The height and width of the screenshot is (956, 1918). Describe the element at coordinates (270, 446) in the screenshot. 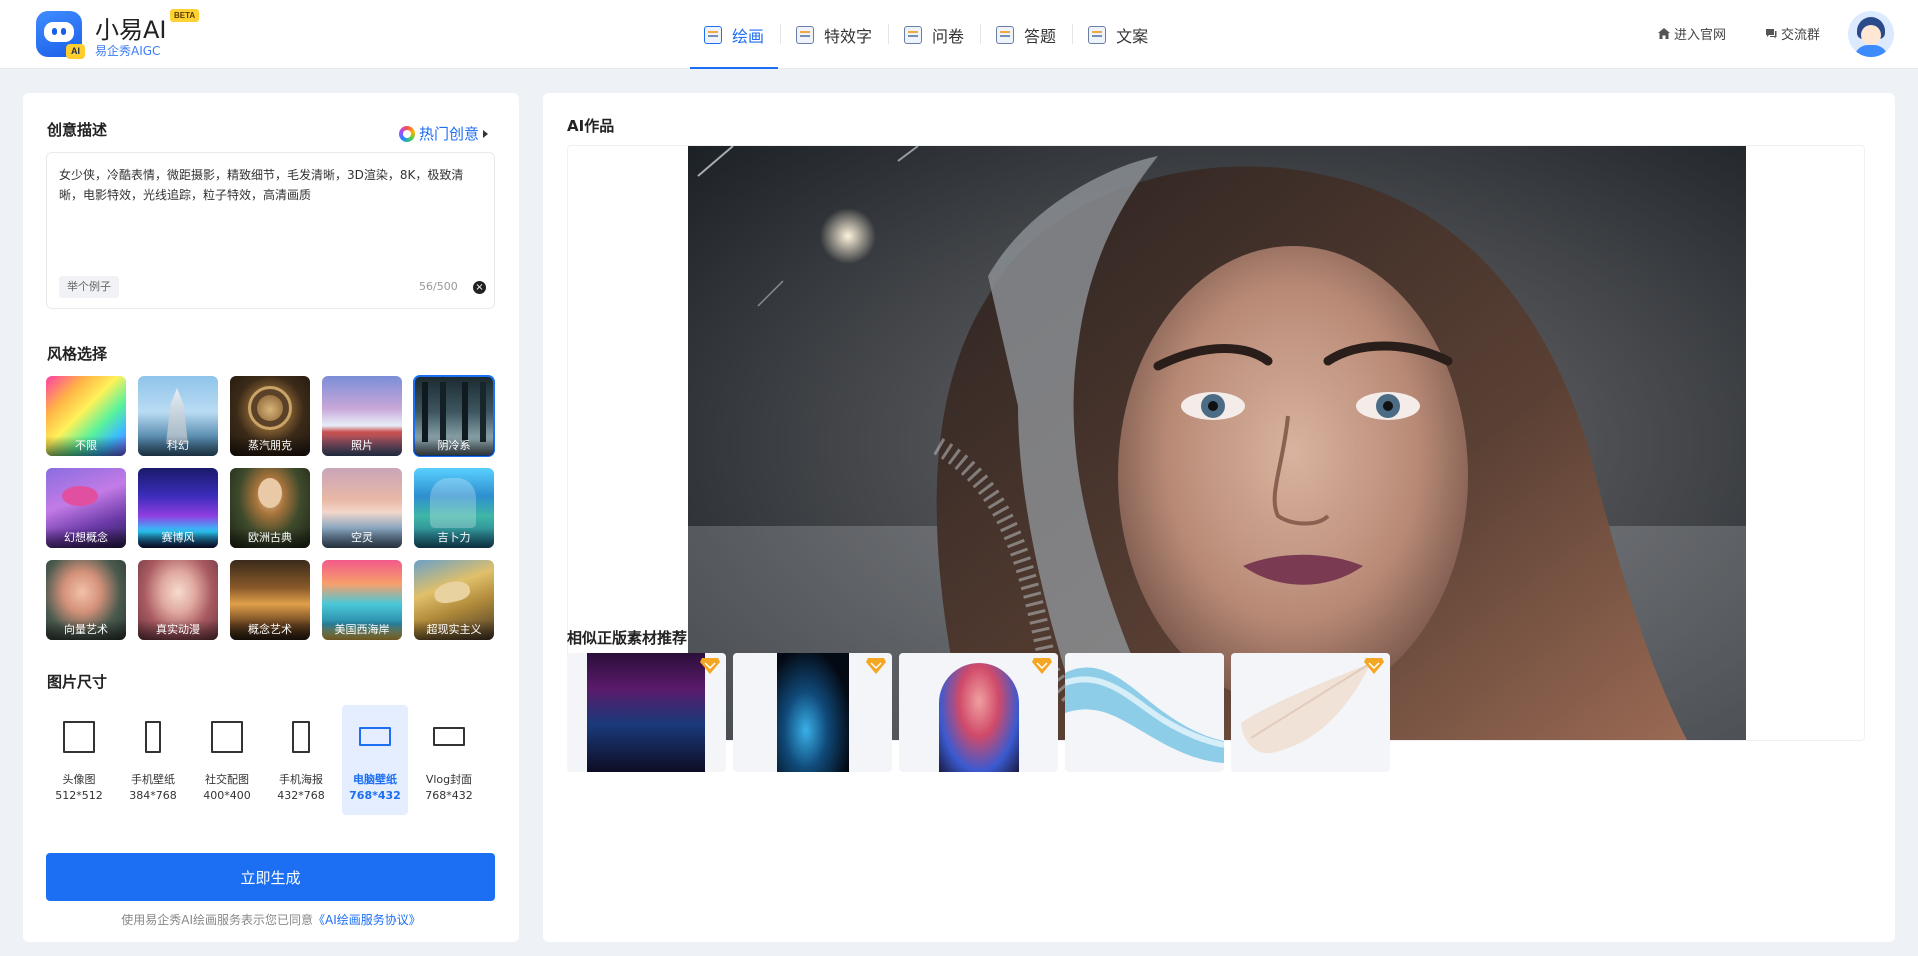

I see `style-label: 蒸汽朋克` at that location.